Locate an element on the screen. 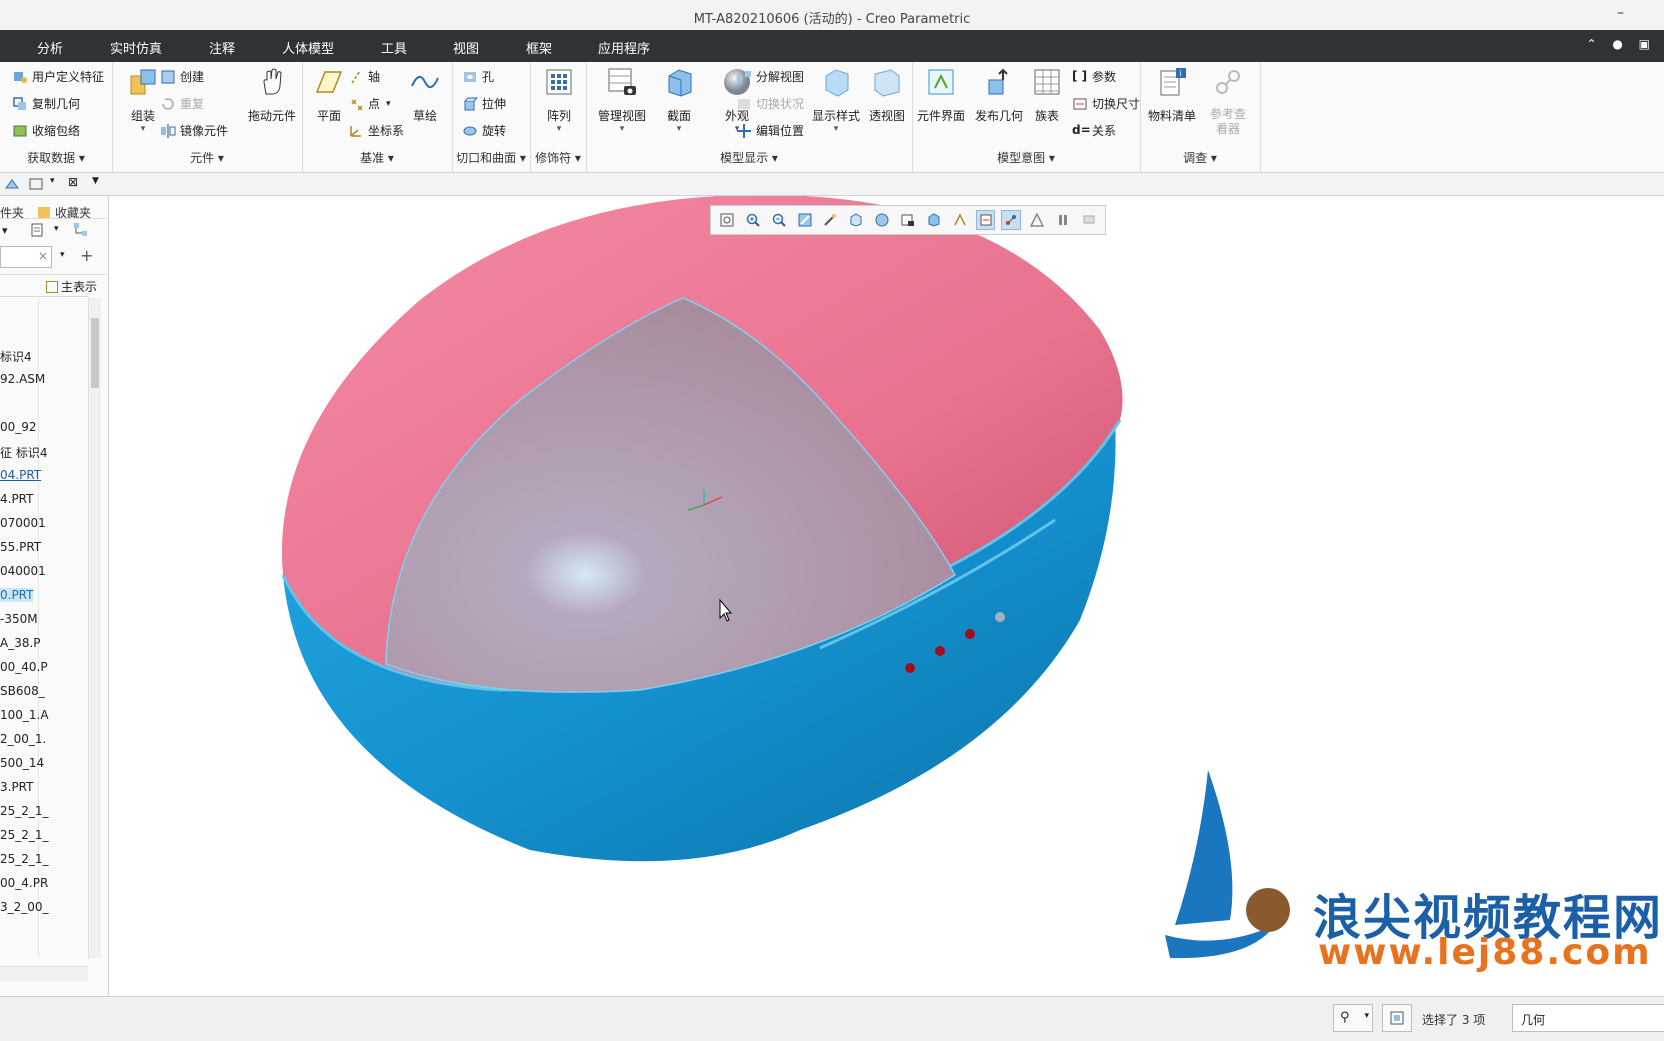  tree-scrollbar is located at coordinates (94, 628).